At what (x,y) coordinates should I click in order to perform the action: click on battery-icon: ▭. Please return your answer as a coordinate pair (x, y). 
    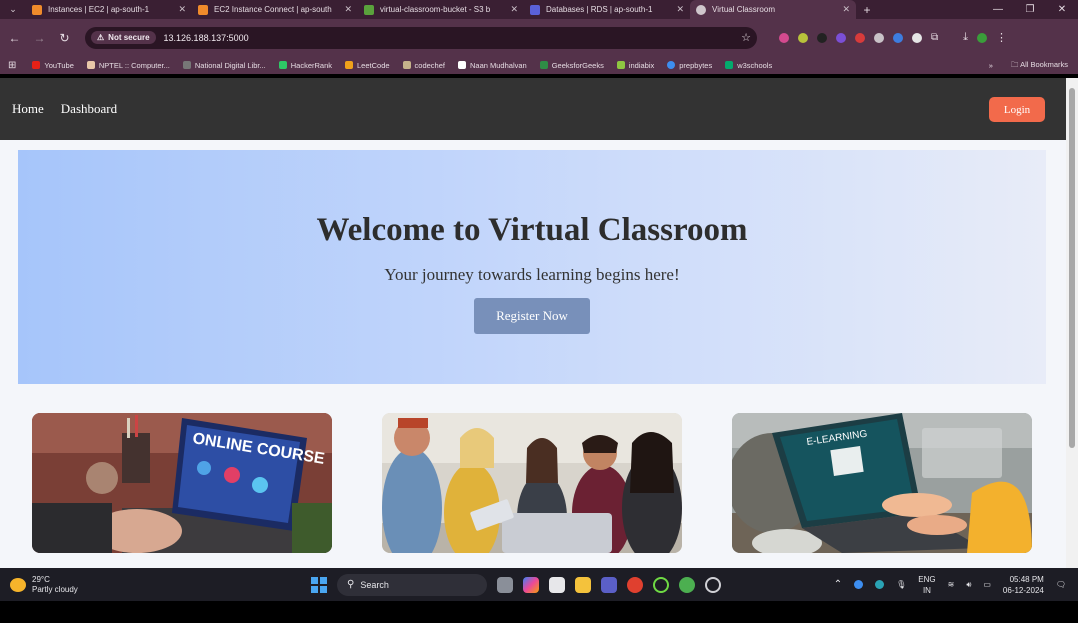
    Looking at the image, I should click on (987, 584).